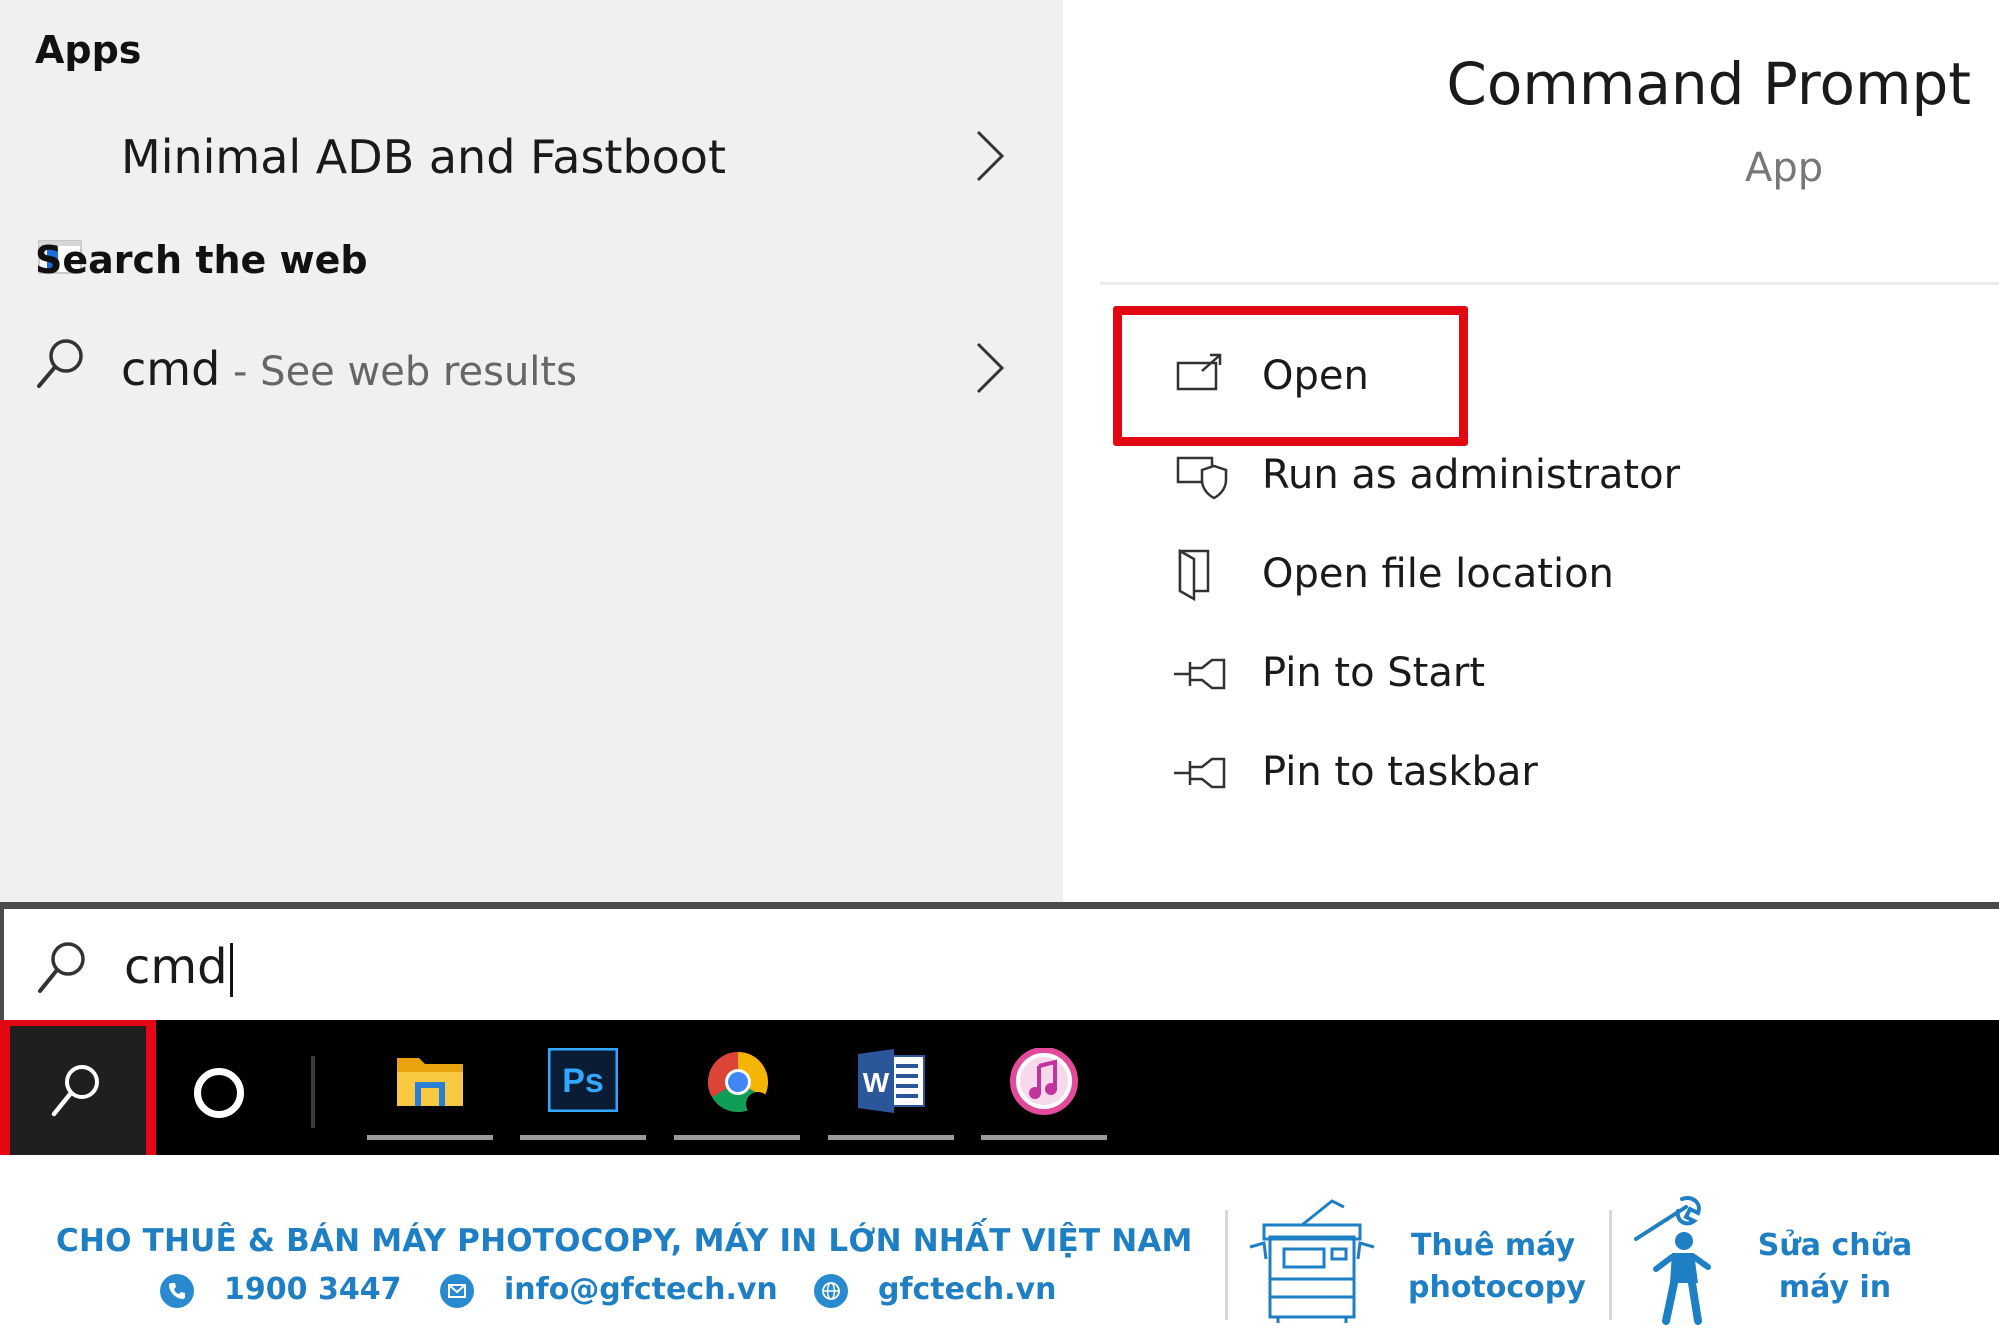 The width and height of the screenshot is (1999, 1333). What do you see at coordinates (88, 50) in the screenshot?
I see `apps-section-heading: Apps` at bounding box center [88, 50].